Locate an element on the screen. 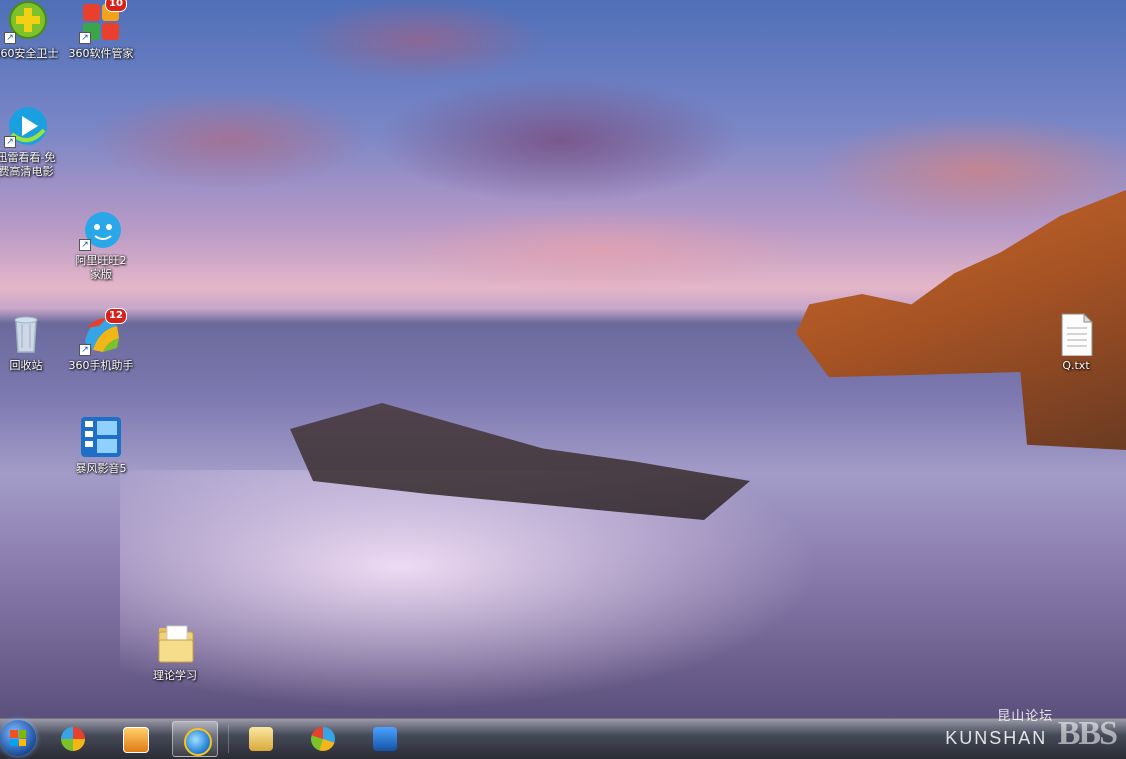 This screenshot has width=1126, height=759. icon-label: 理论学习 is located at coordinates (175, 675).